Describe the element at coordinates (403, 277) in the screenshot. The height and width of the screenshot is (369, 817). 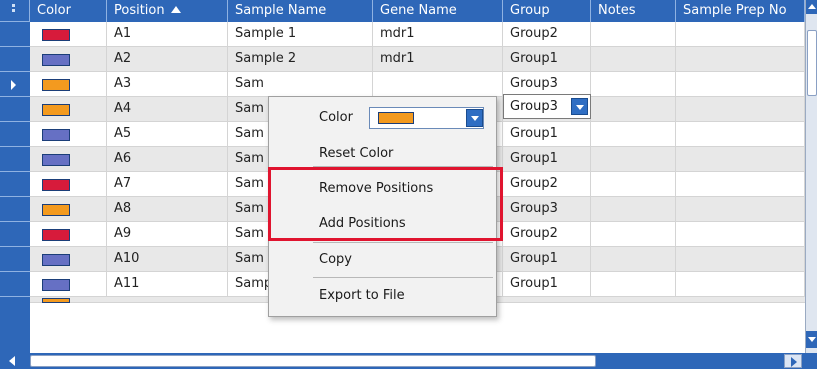
I see `menu-separator` at that location.